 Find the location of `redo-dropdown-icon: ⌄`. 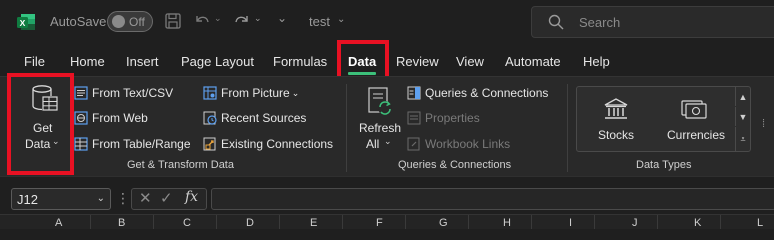

redo-dropdown-icon: ⌄ is located at coordinates (258, 18).